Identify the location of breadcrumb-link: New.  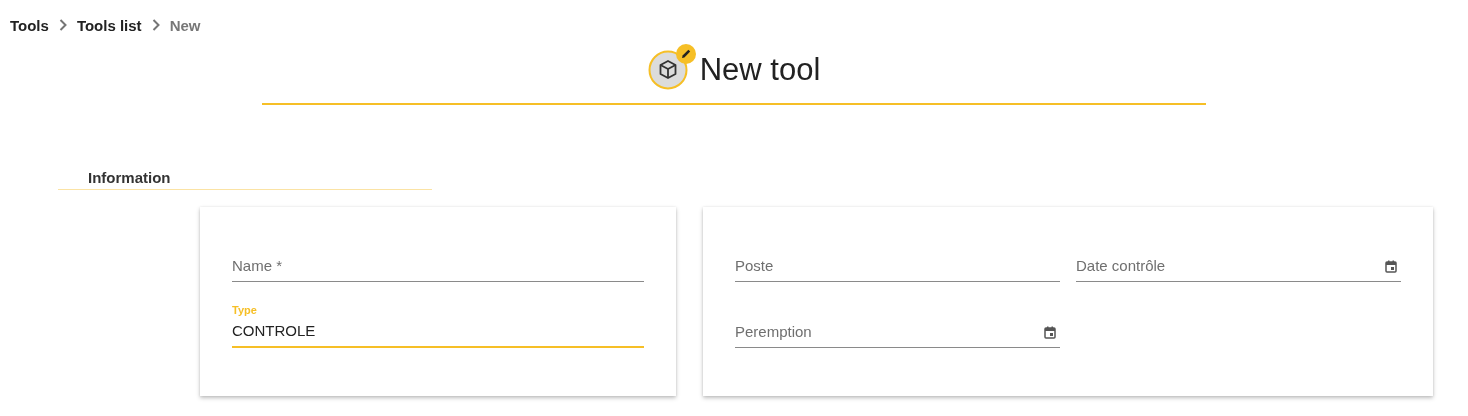
(185, 25).